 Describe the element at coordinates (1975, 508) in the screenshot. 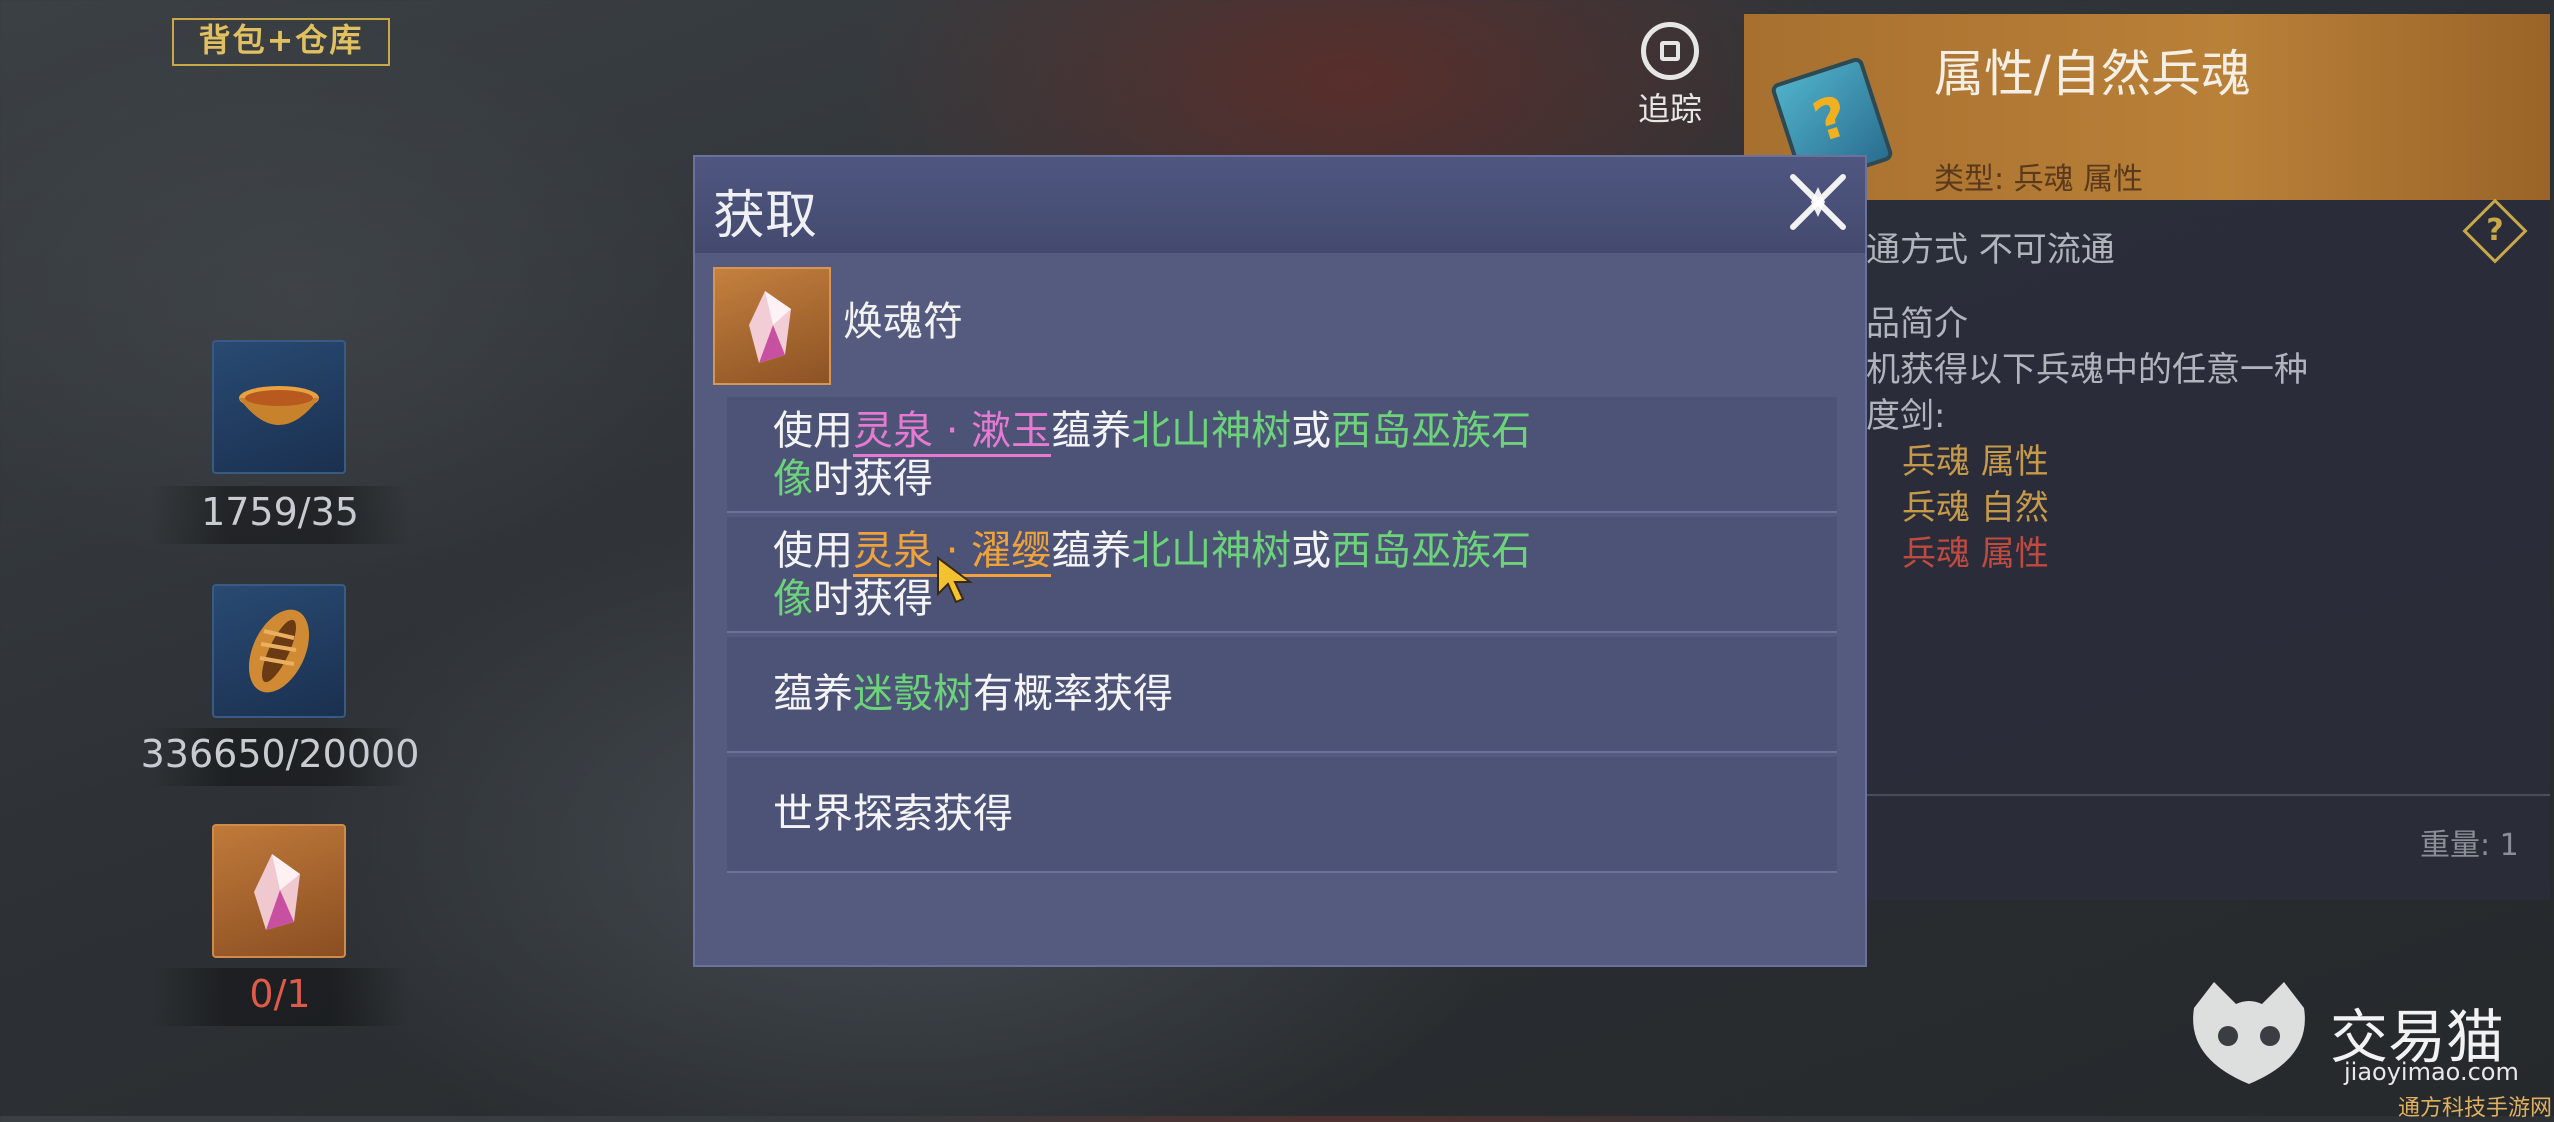

I see `soul-option: 兵魂 自然` at that location.